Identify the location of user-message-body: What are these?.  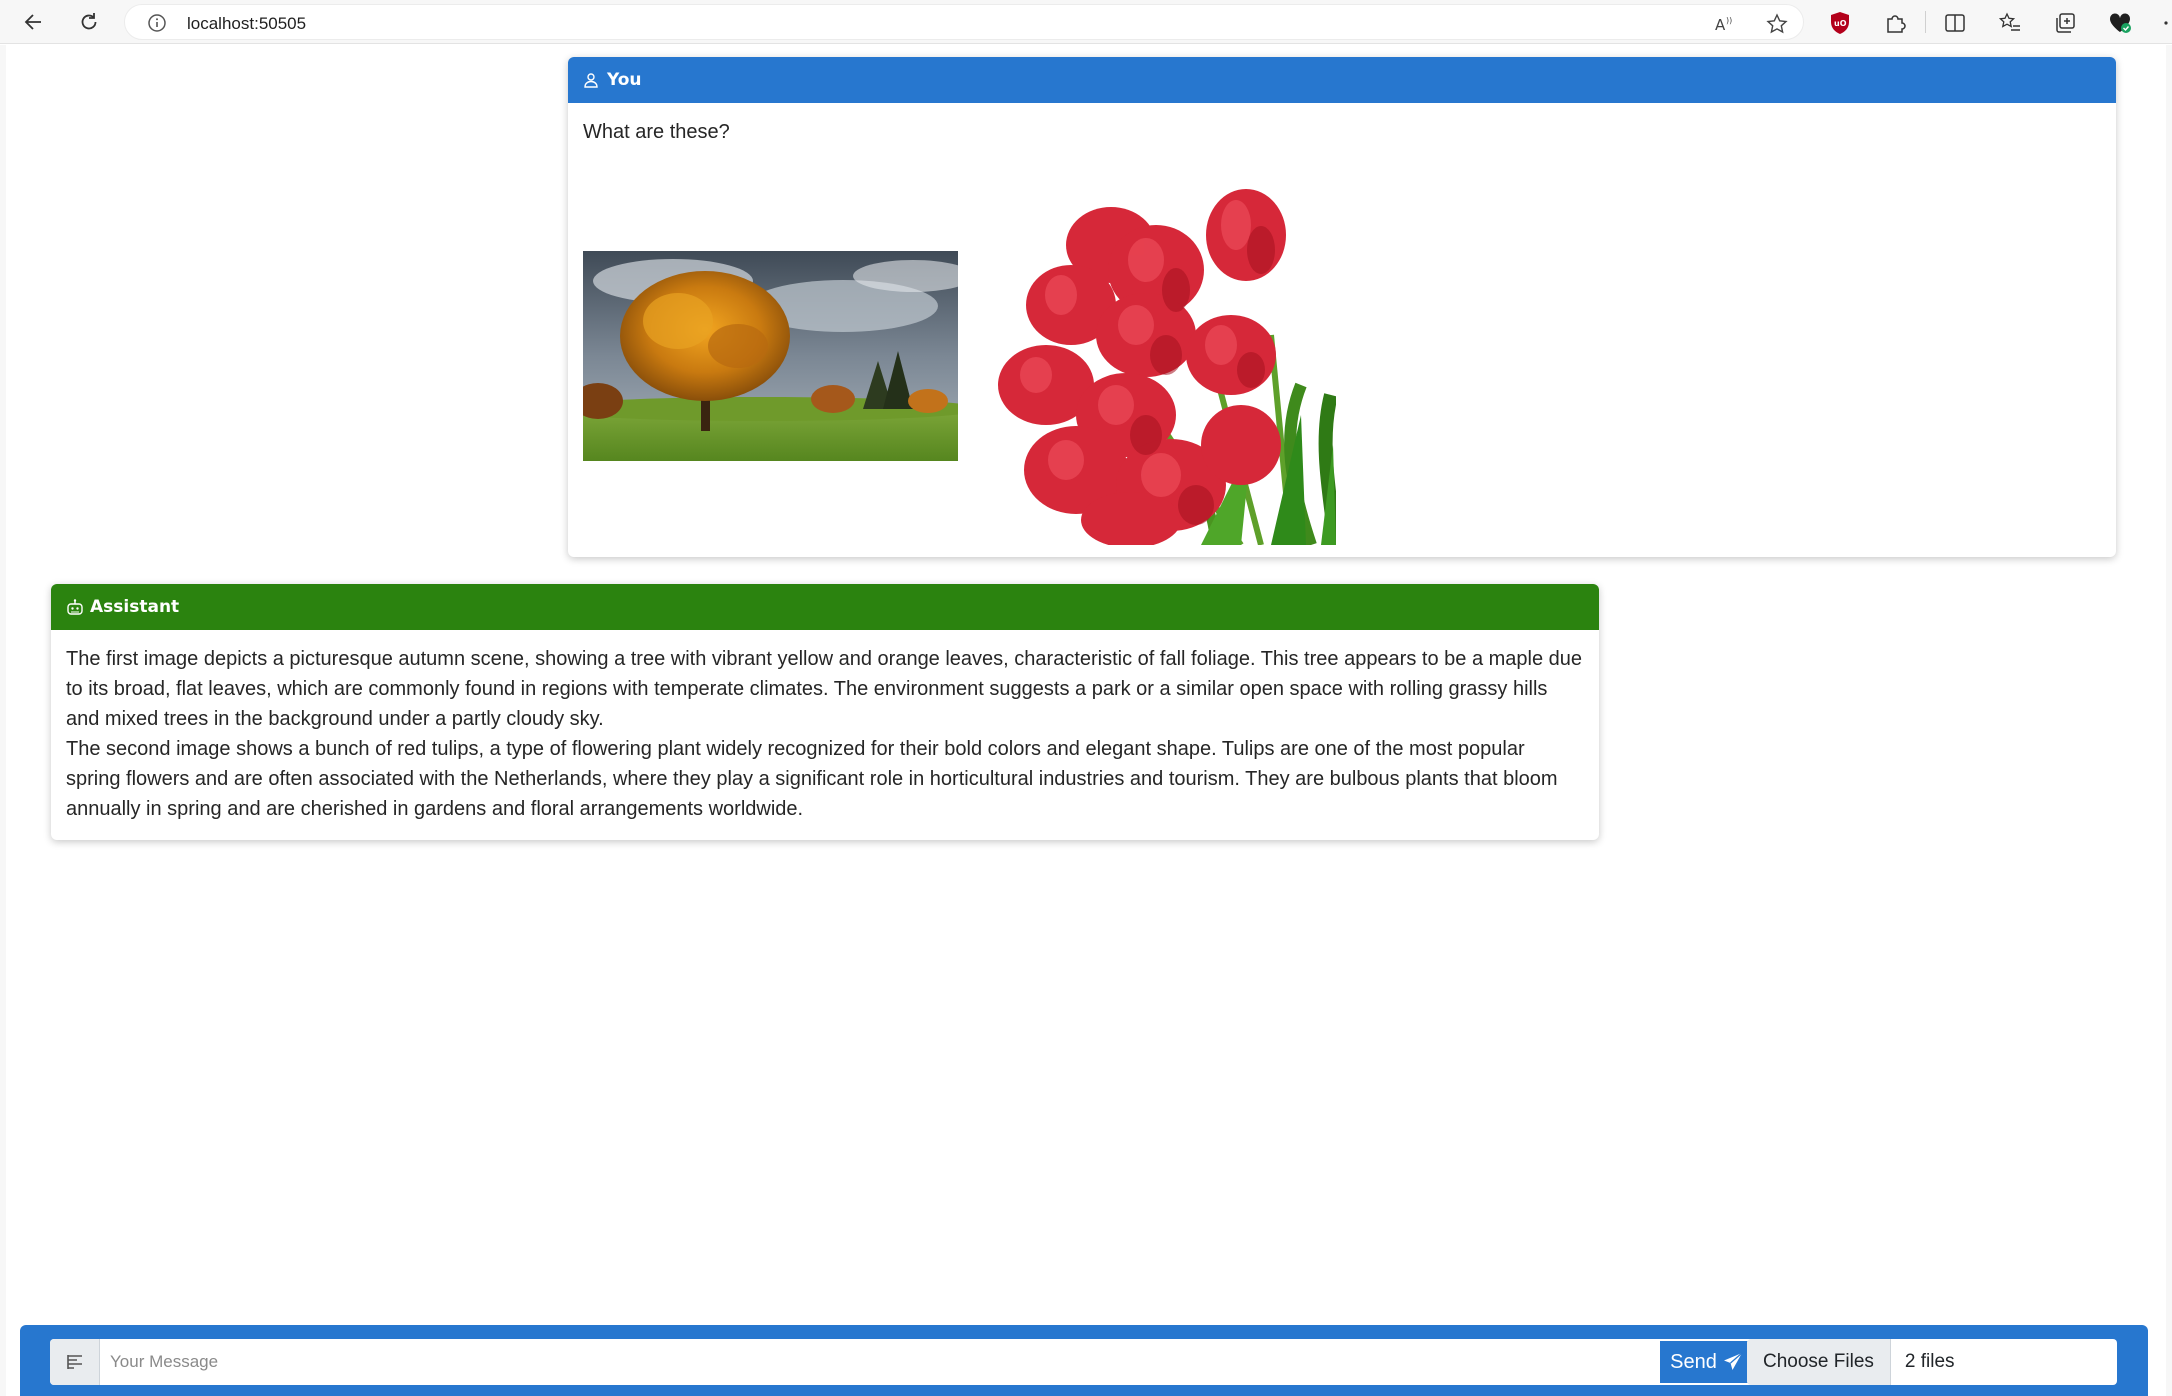
(1342, 132).